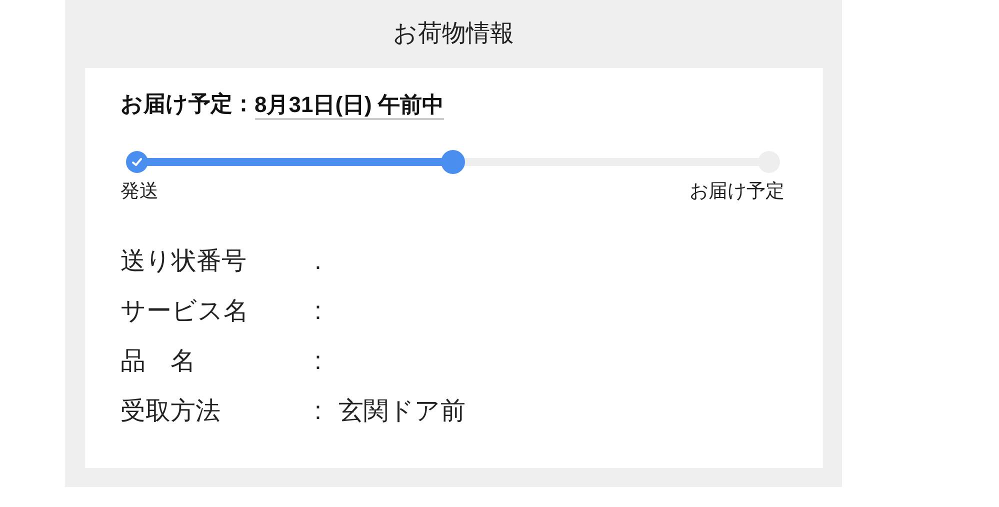  Describe the element at coordinates (402, 411) in the screenshot. I see `detail-value: 玄関ドア前` at that location.